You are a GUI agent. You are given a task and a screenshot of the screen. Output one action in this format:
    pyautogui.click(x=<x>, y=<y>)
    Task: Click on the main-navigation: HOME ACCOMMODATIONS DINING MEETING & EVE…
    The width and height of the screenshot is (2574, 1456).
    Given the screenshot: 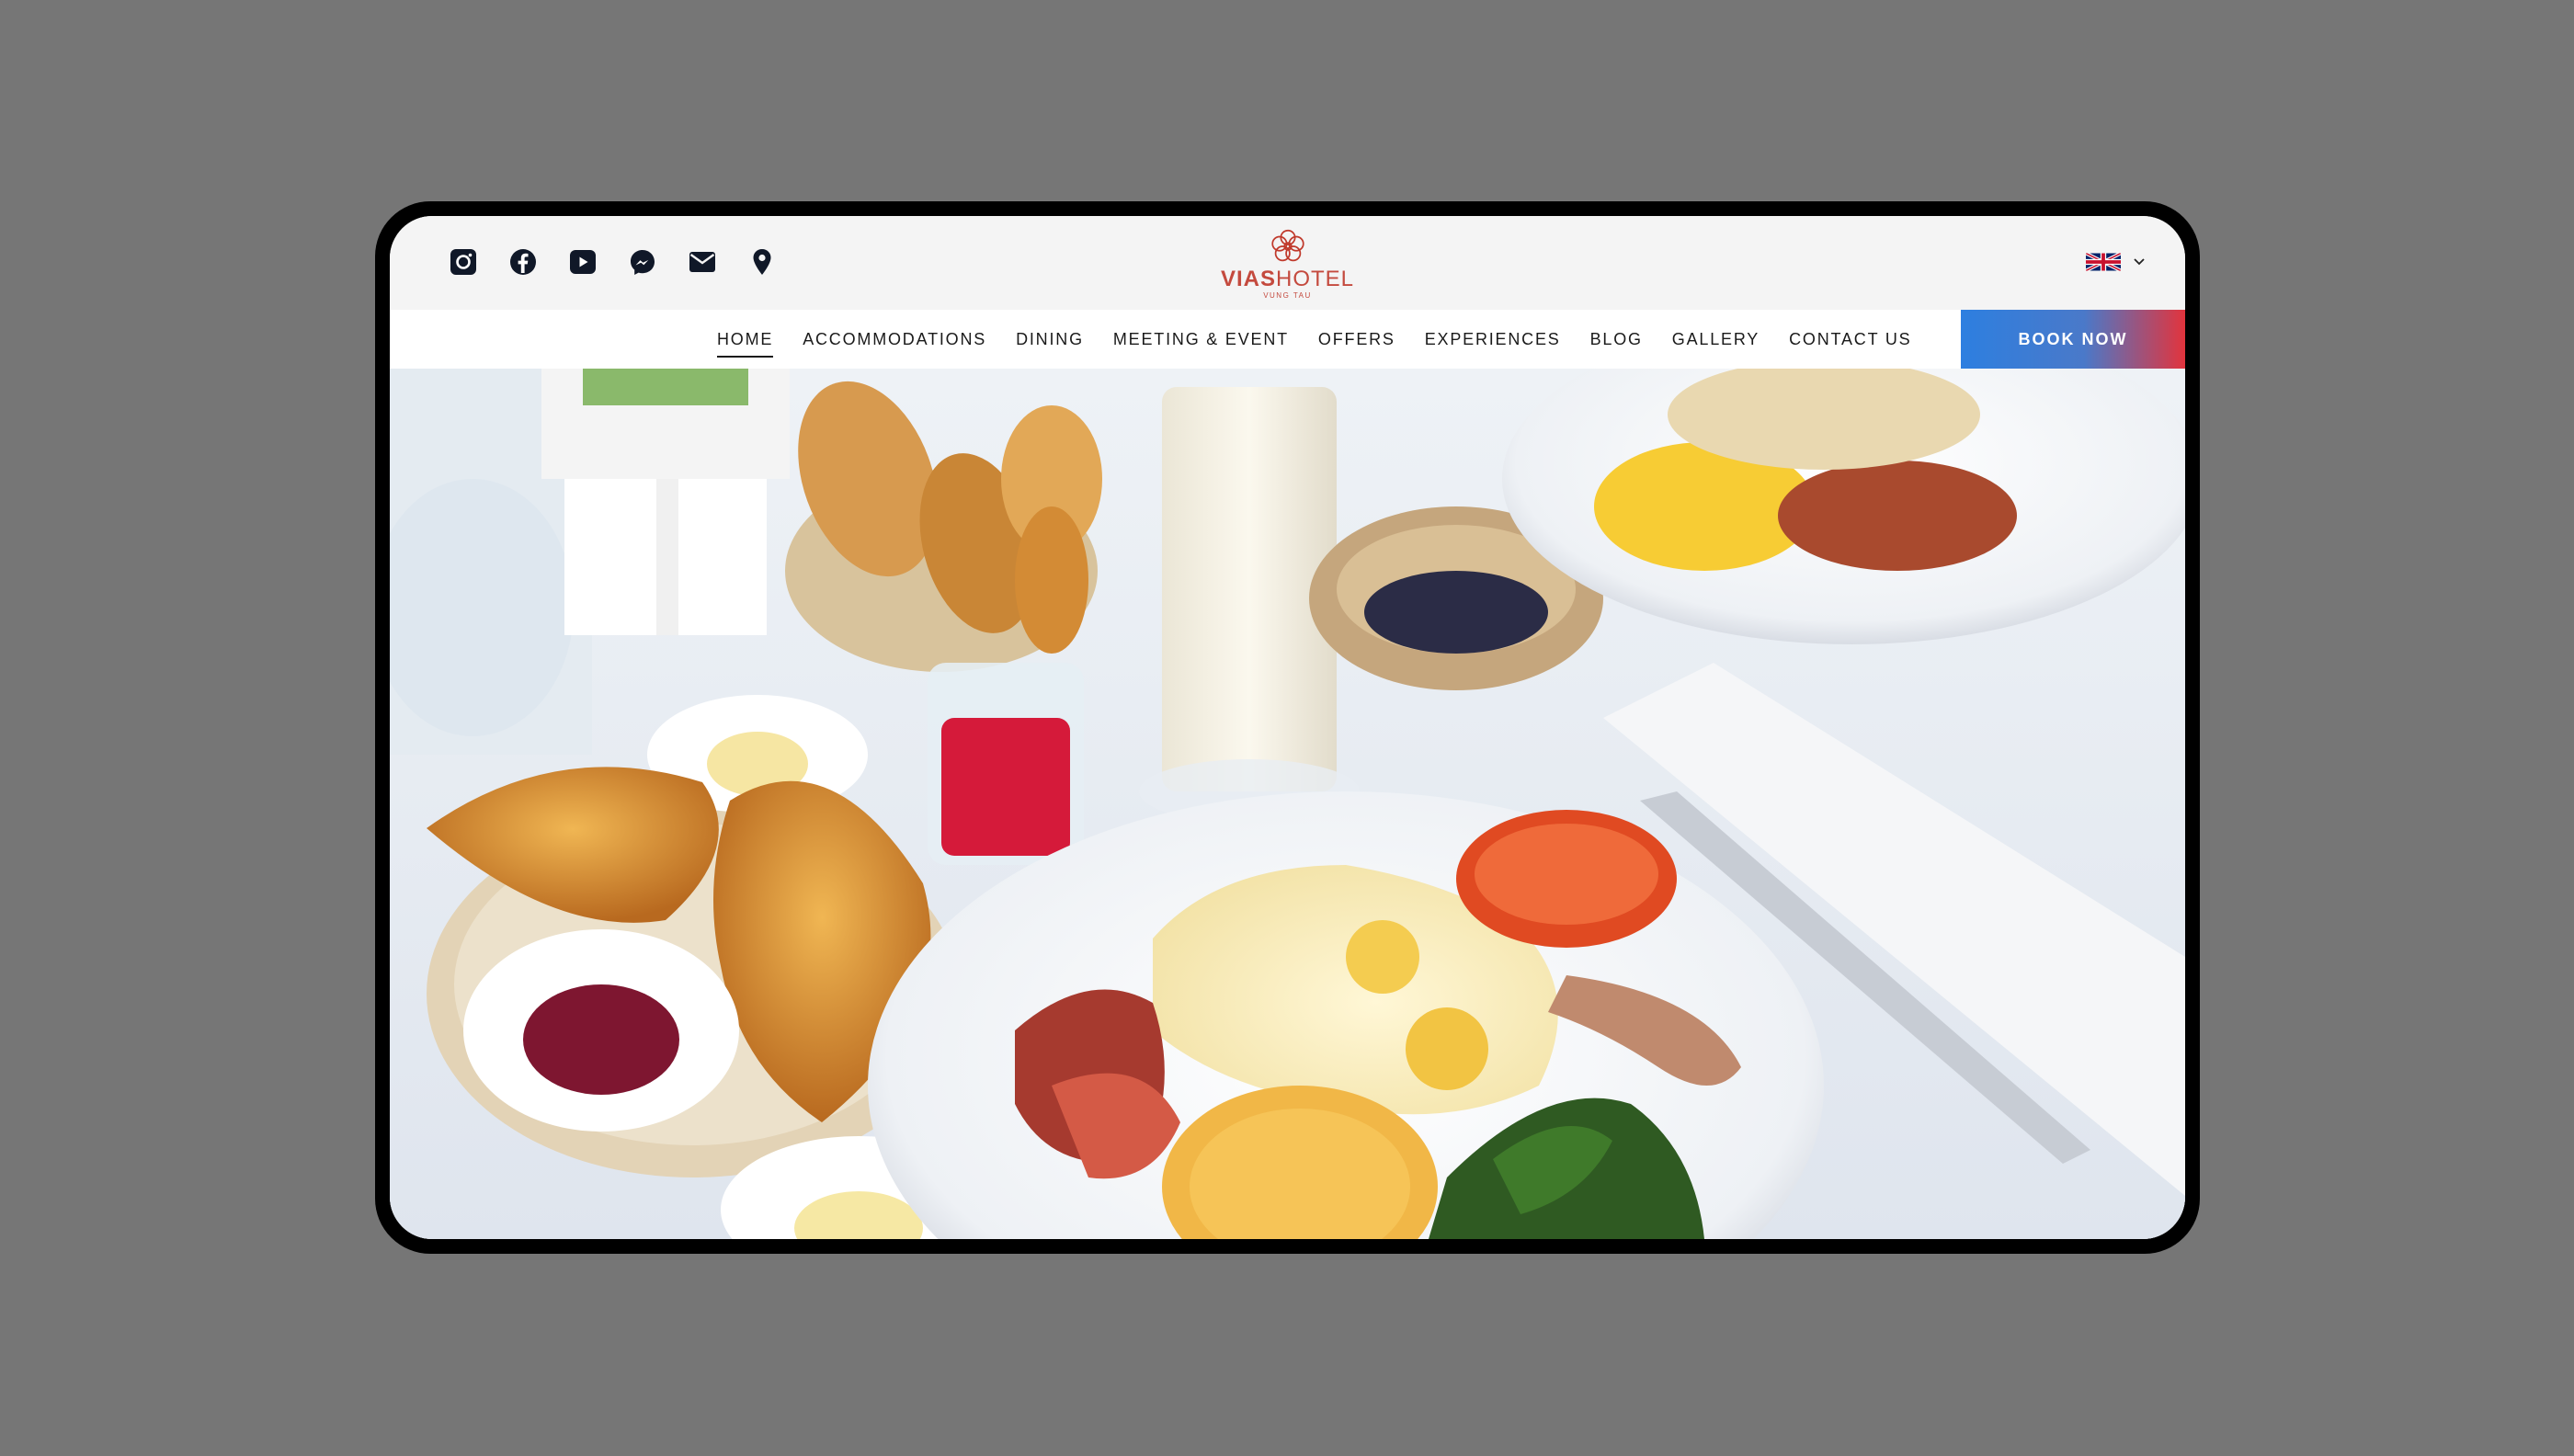 What is the action you would take?
    pyautogui.click(x=1287, y=339)
    